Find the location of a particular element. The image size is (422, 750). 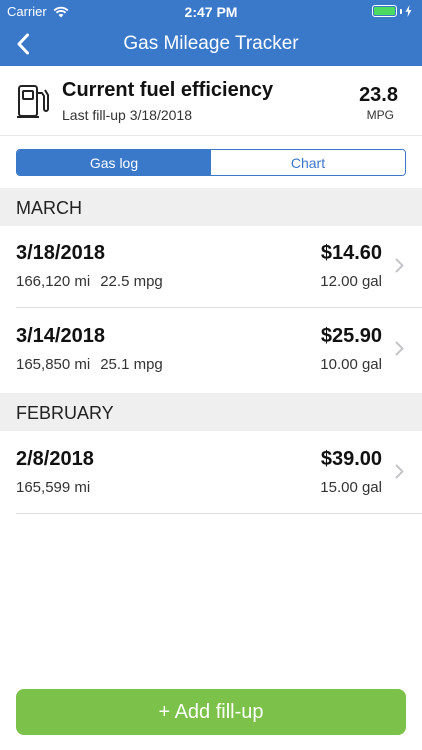

fillup-price: $25.90 is located at coordinates (351, 336).